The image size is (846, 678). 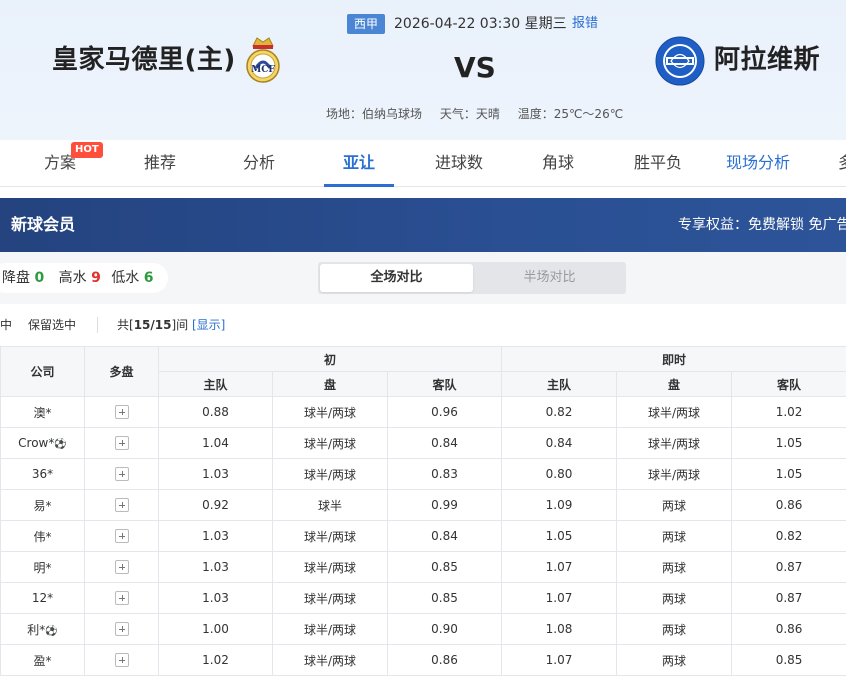 What do you see at coordinates (259, 163) in the screenshot?
I see `tab-analysis: 分析` at bounding box center [259, 163].